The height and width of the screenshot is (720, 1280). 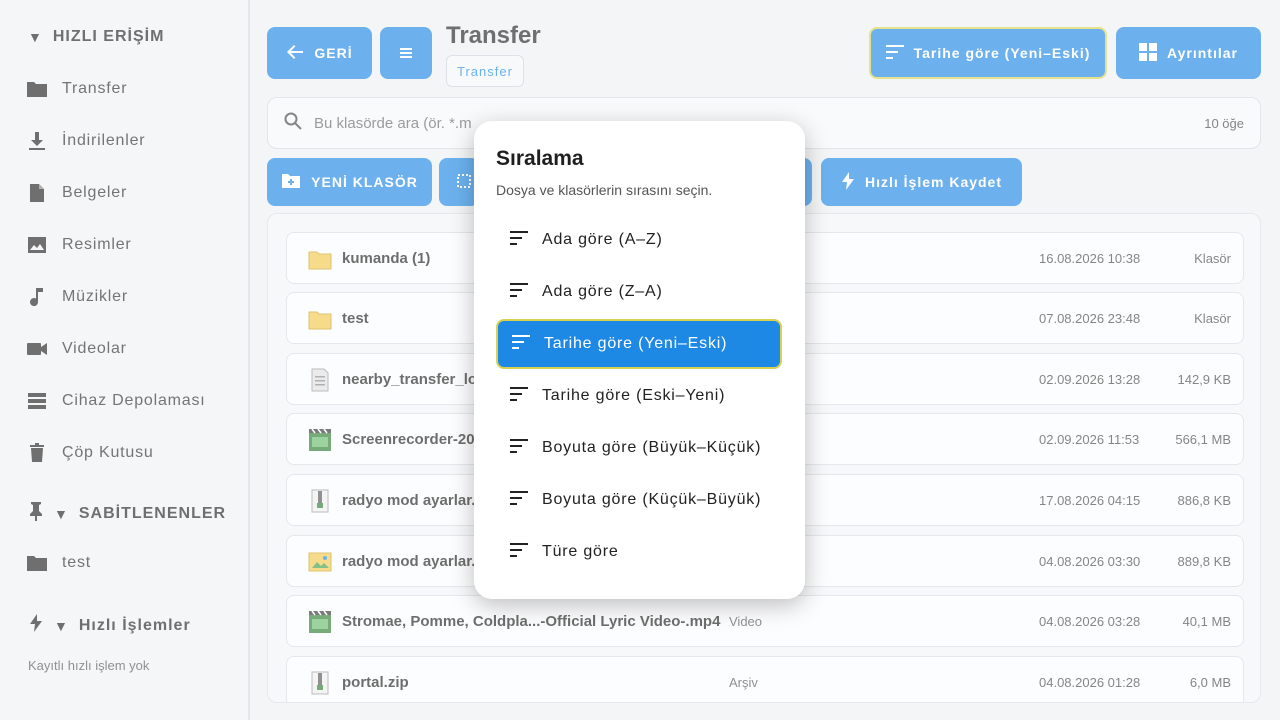 I want to click on sort-option-size-largest: Boyuta göre (Büyük–Küçük), so click(x=639, y=448).